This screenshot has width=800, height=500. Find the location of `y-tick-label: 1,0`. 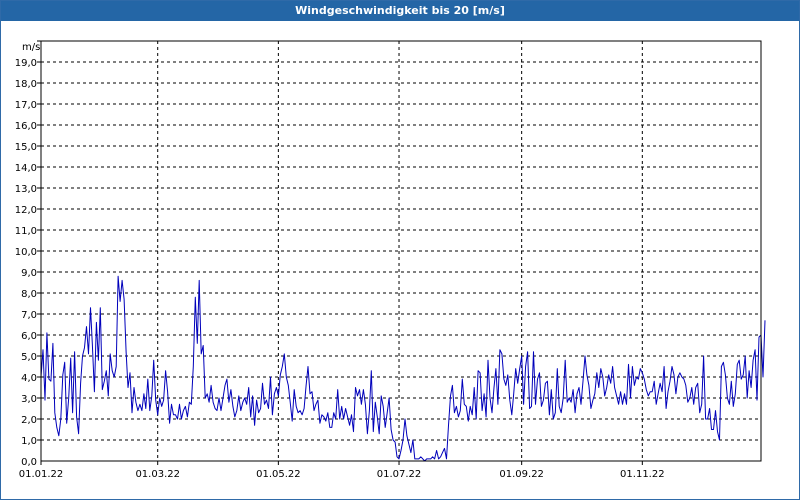

y-tick-label: 1,0 is located at coordinates (29, 441).